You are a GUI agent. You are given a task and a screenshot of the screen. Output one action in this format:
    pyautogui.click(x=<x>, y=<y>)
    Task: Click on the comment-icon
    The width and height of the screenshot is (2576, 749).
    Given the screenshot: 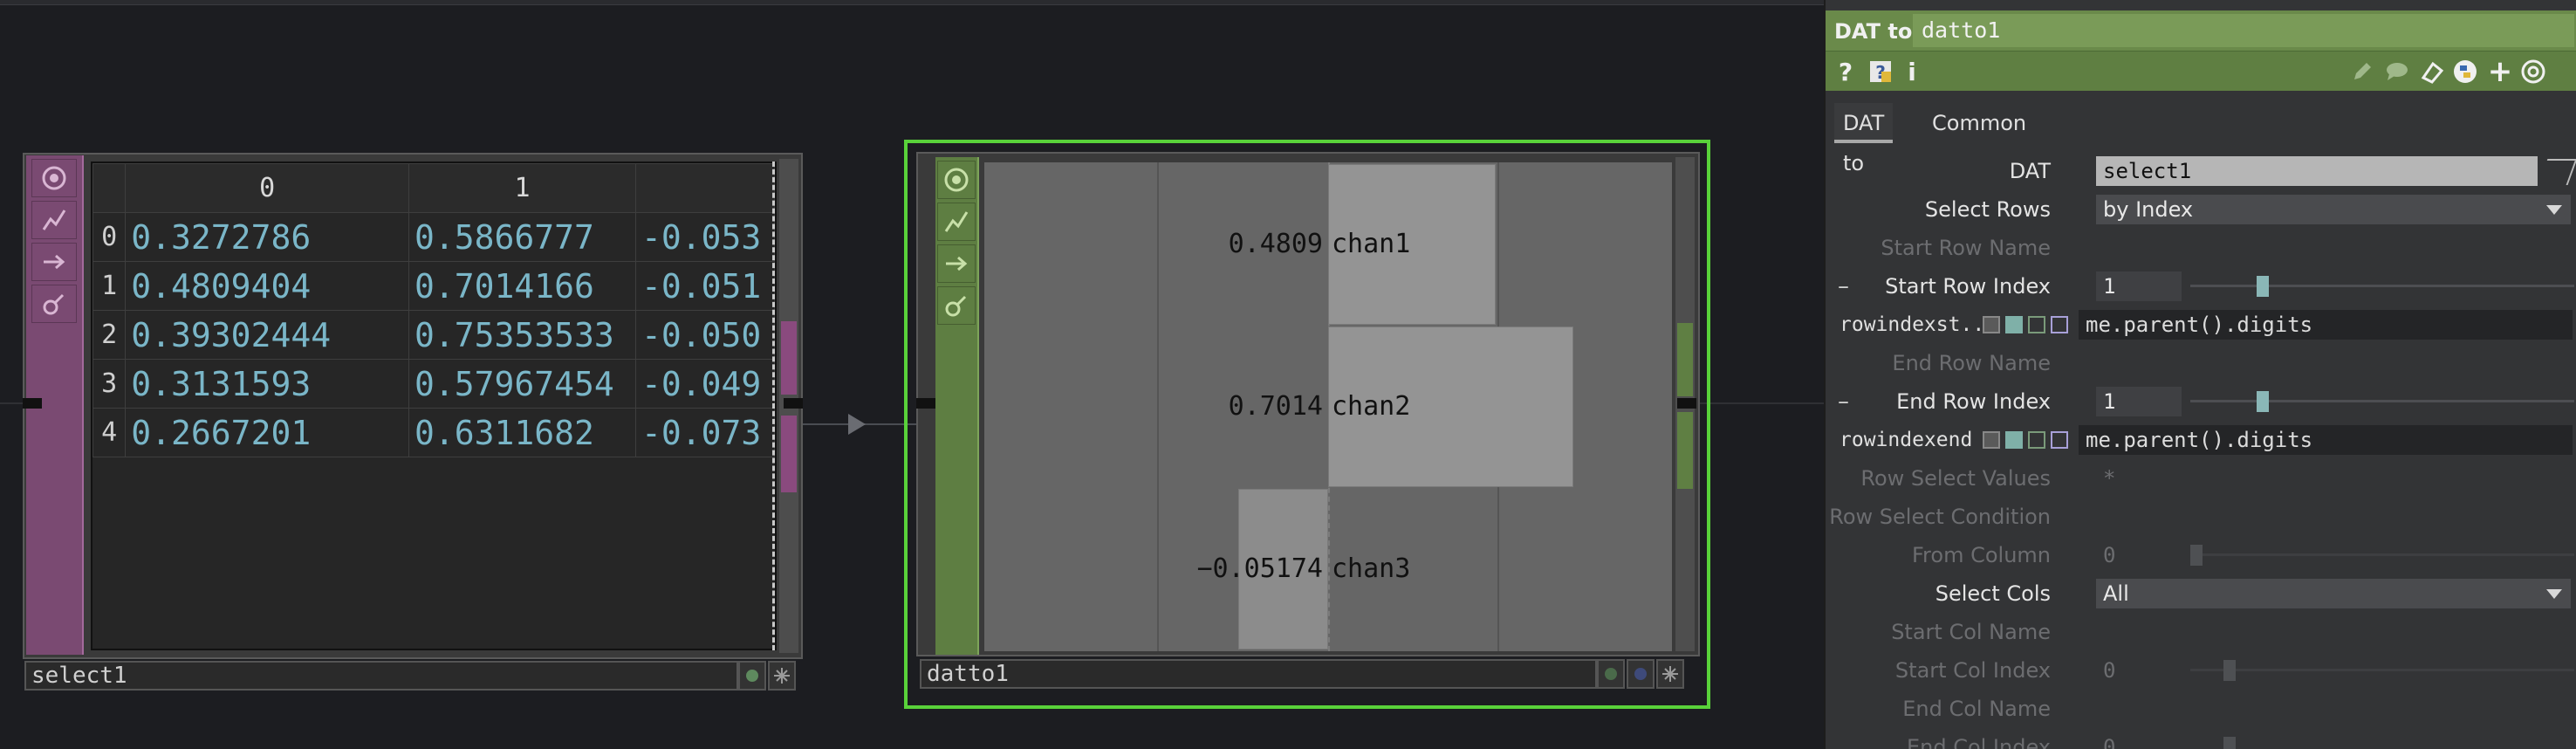 What is the action you would take?
    pyautogui.click(x=2397, y=71)
    